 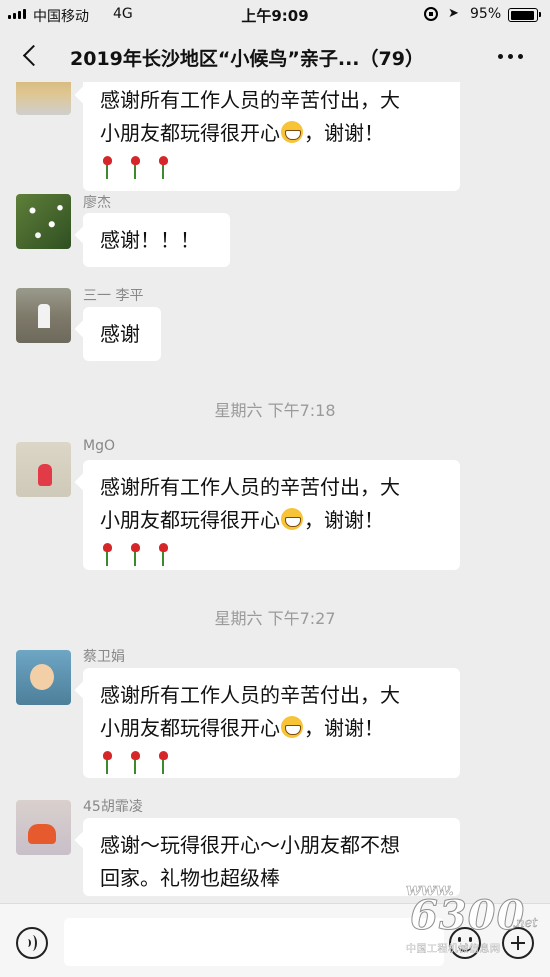 I want to click on back-icon, so click(x=31, y=56).